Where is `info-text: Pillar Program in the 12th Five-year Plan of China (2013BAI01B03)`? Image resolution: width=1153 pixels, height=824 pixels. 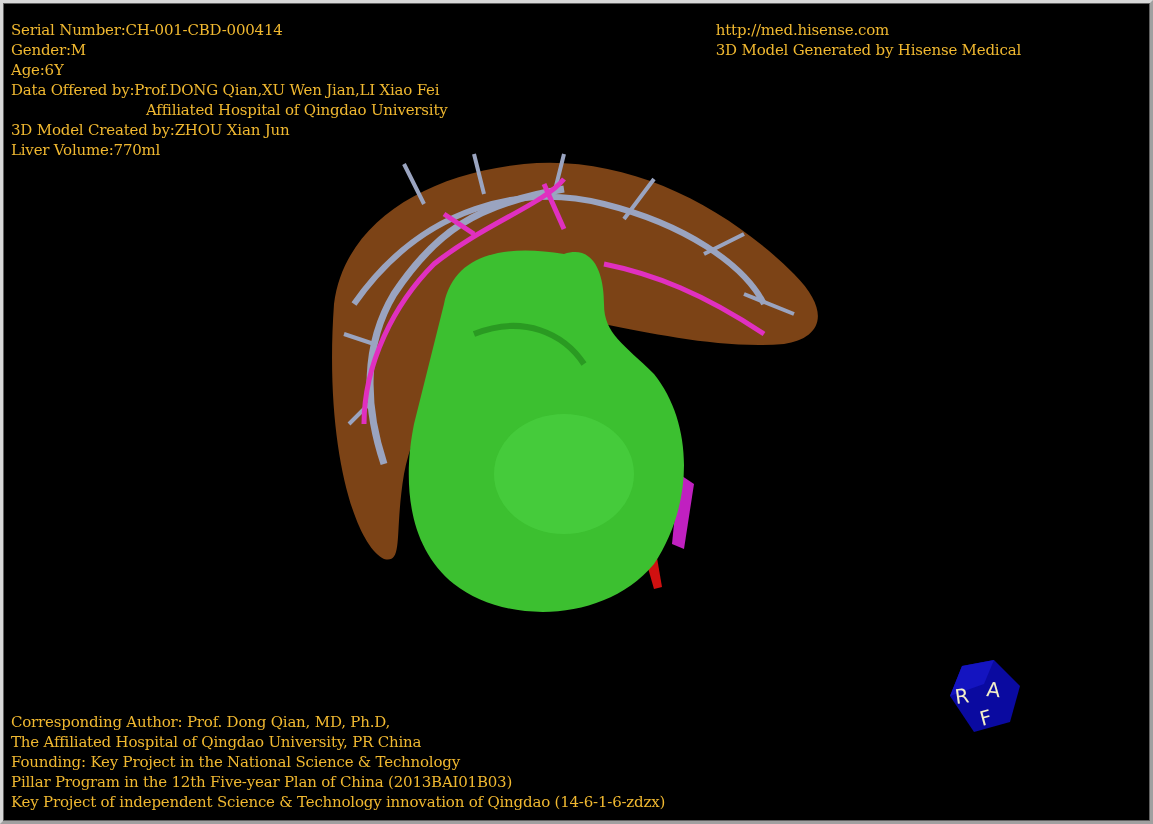 info-text: Pillar Program in the 12th Five-year Plan of China (2013BAI01B03) is located at coordinates (262, 782).